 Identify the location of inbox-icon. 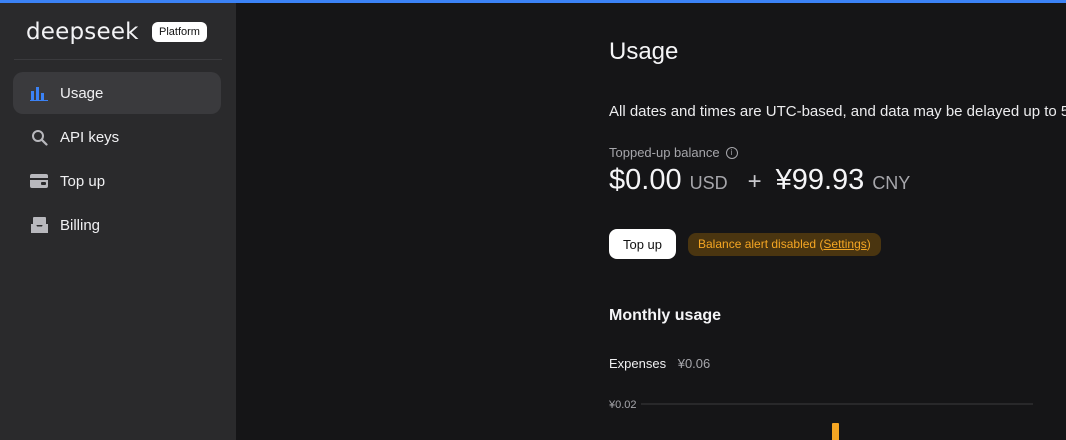
(39, 225).